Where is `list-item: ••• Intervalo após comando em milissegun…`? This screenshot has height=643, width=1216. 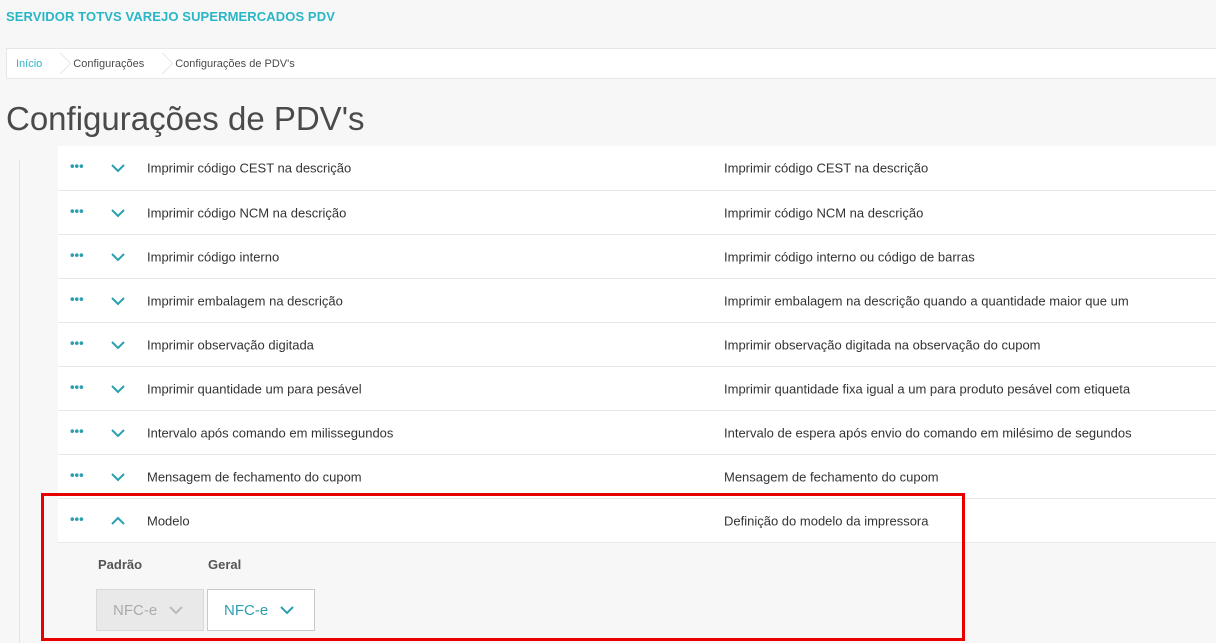
list-item: ••• Intervalo após comando em milissegun… is located at coordinates (637, 433).